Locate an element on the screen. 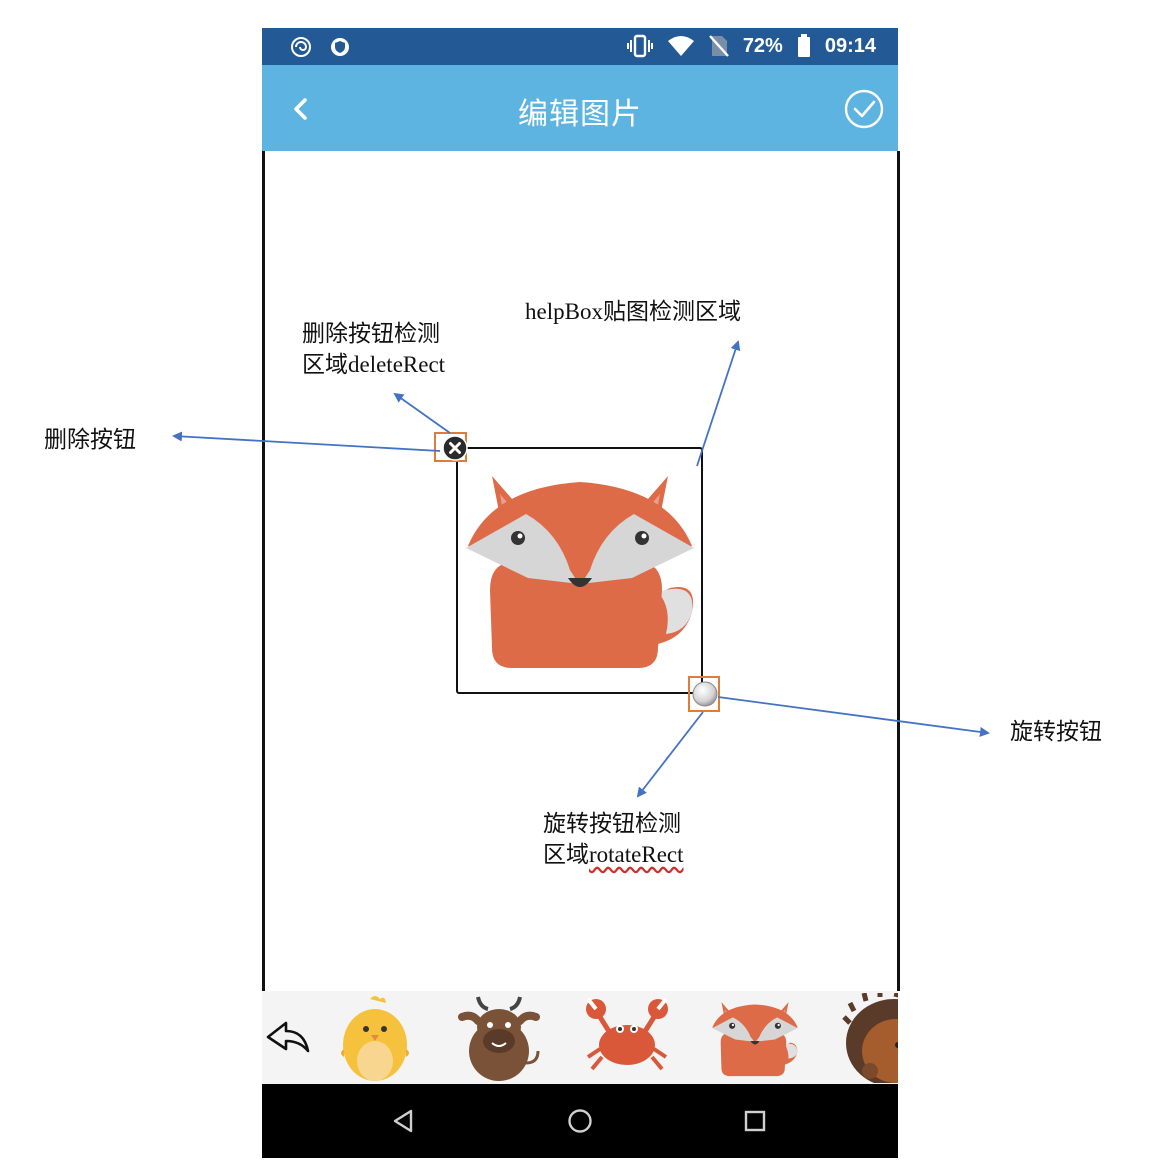 Image resolution: width=1158 pixels, height=1172 pixels. crab-sticker is located at coordinates (627, 1038).